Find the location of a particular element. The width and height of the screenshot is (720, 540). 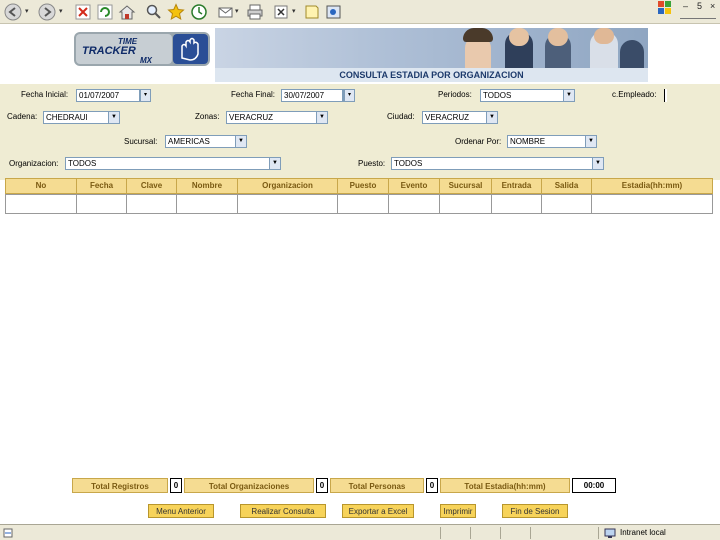

cadena-select: CHEDRAUI ▼ is located at coordinates (81, 117).